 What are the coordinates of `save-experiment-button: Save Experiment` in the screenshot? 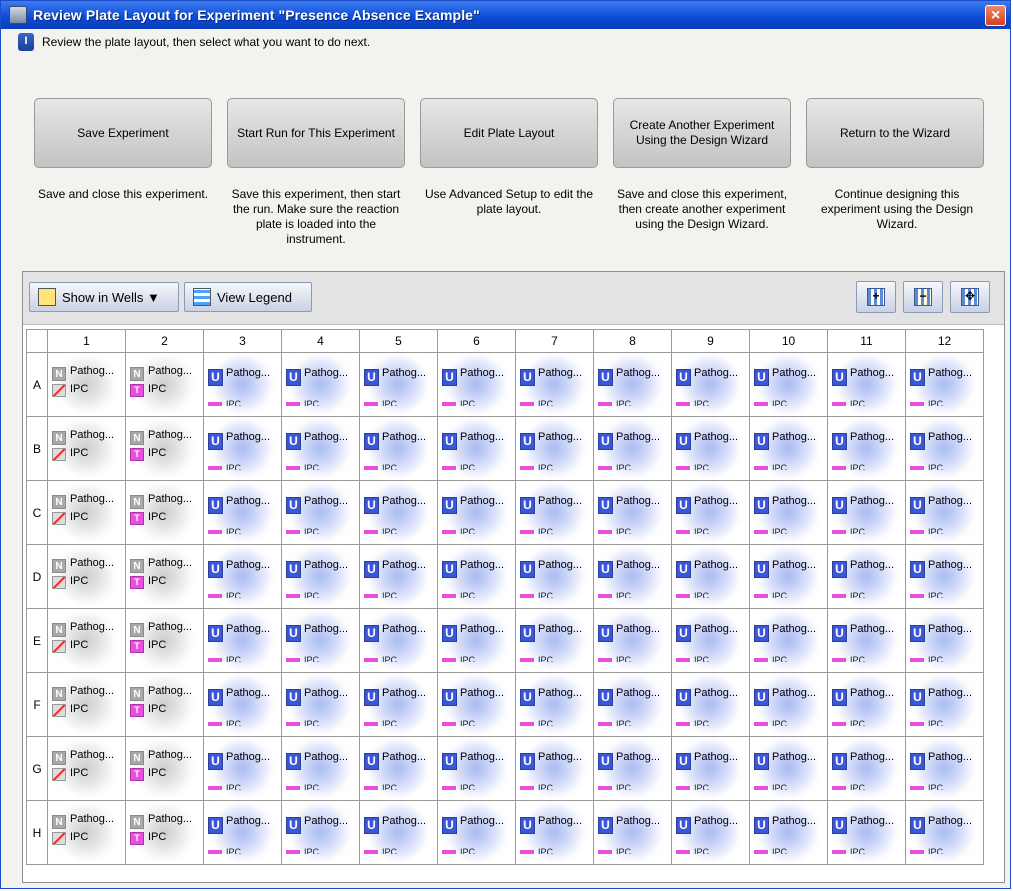 It's located at (123, 133).